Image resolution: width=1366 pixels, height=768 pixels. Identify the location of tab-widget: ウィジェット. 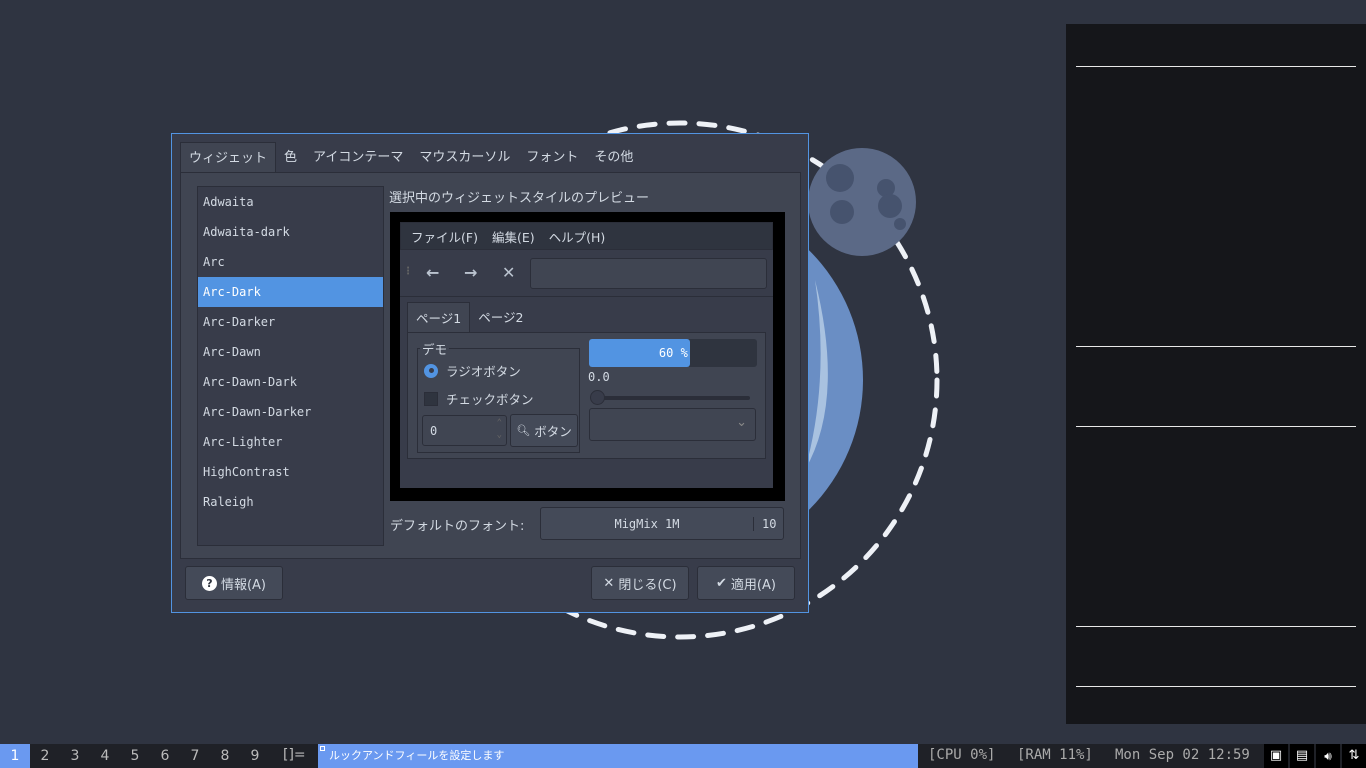
(228, 157).